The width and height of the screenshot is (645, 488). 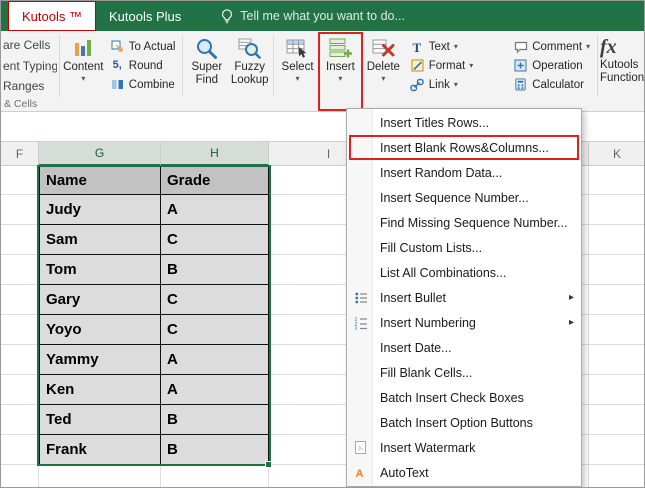 I want to click on menu-item-insert-numbering: 1 2 3 Insert Numbering ▸, so click(x=464, y=322).